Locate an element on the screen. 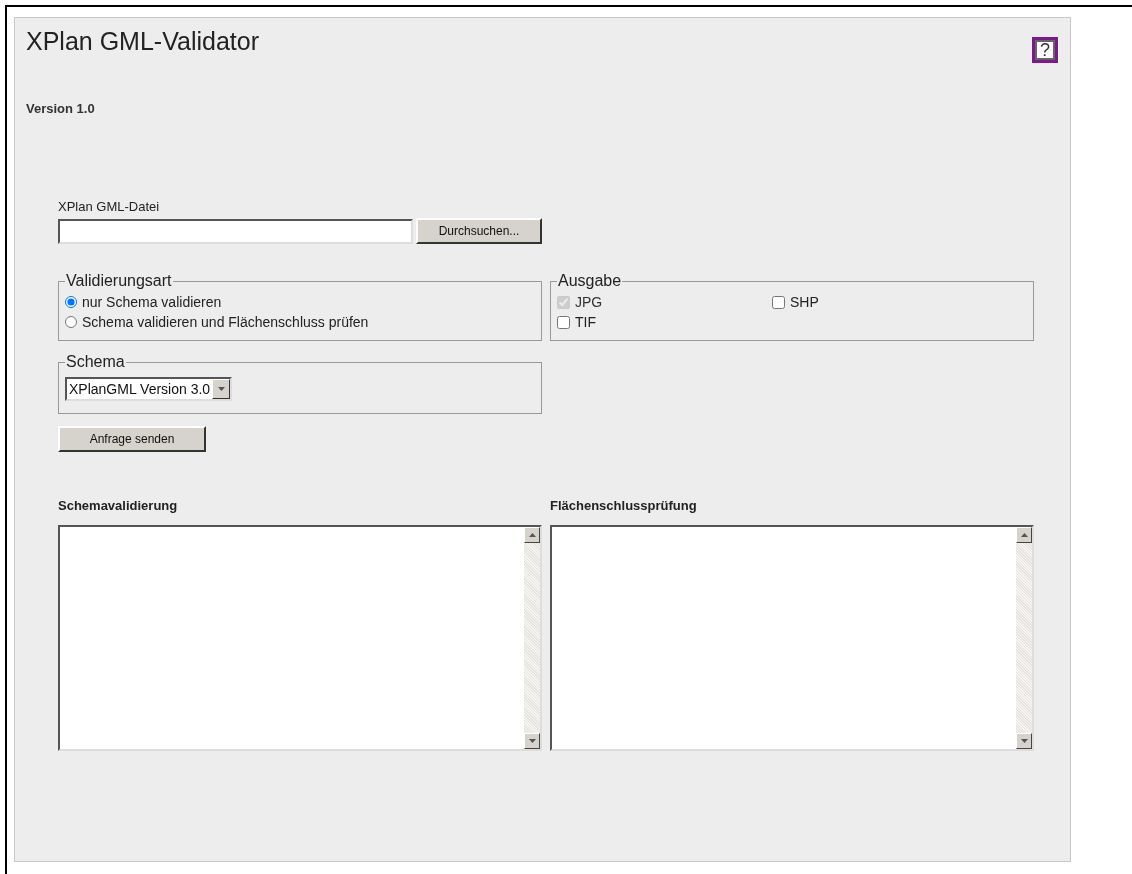 The width and height of the screenshot is (1132, 874). submit-button: Anfrage senden is located at coordinates (132, 439).